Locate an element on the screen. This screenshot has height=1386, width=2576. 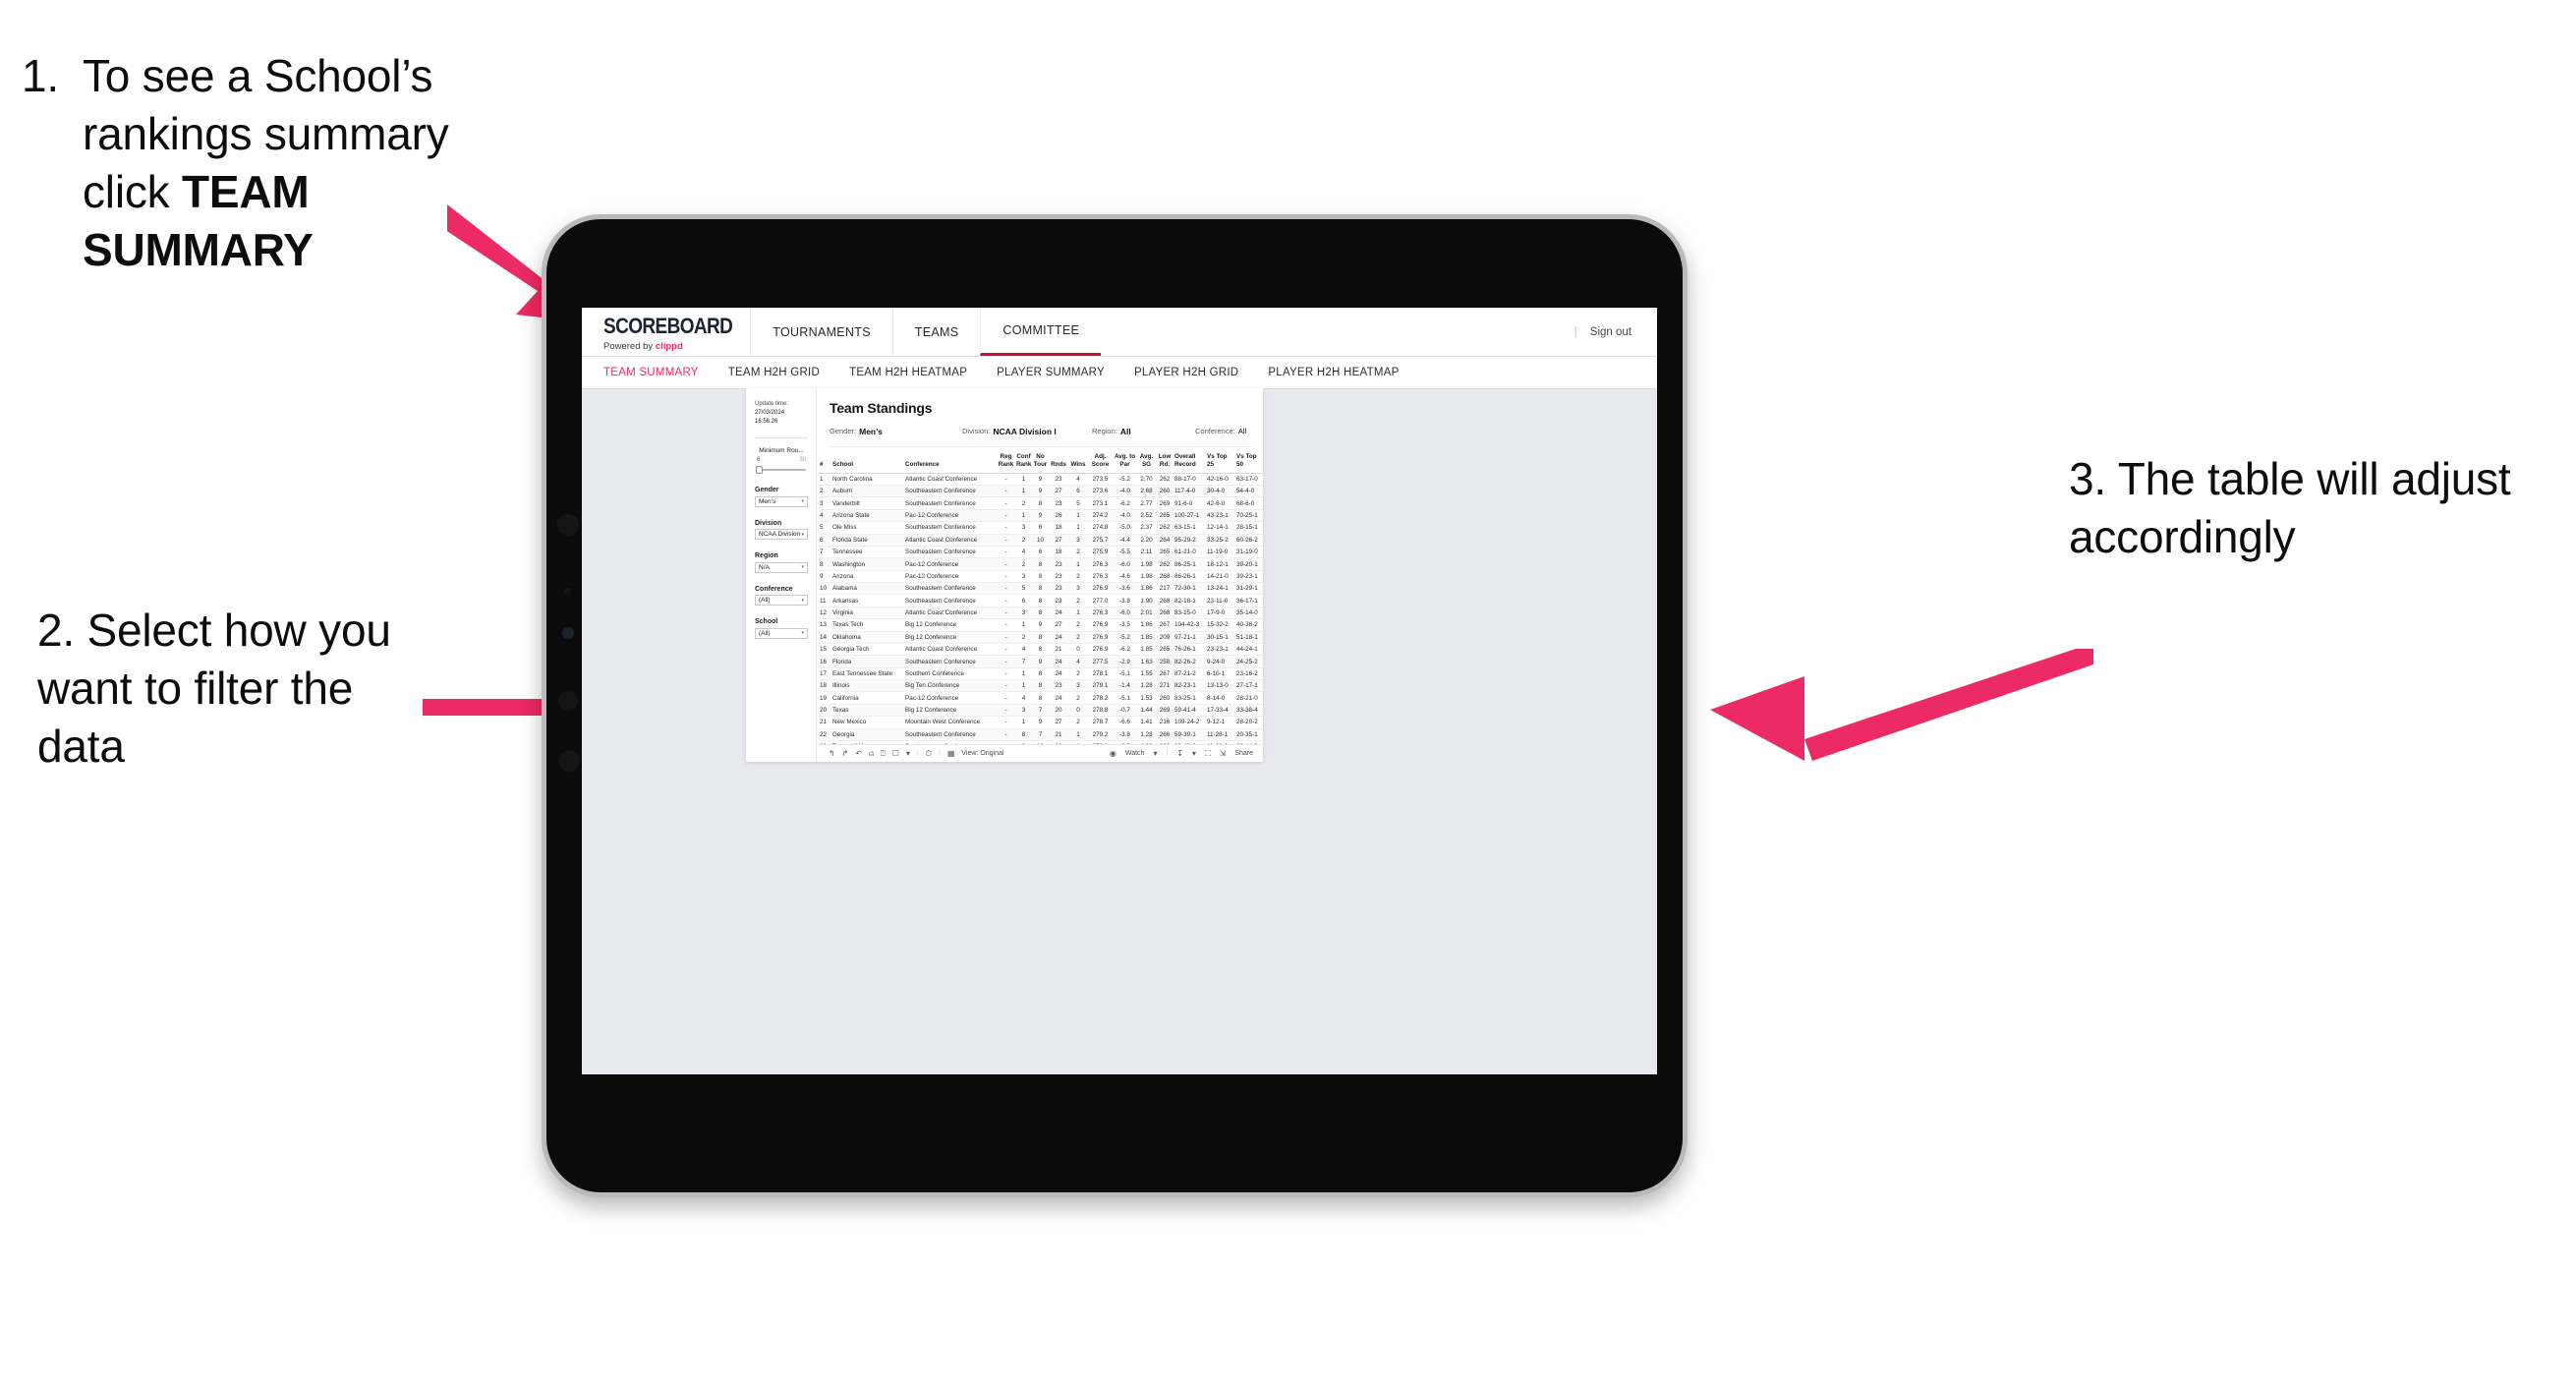
table-cell: 14-21-0 is located at coordinates (1221, 577).